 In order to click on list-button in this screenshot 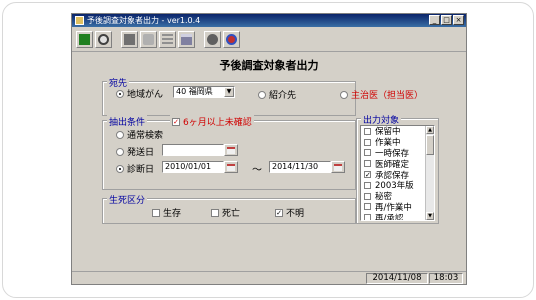, I will do `click(167, 39)`.